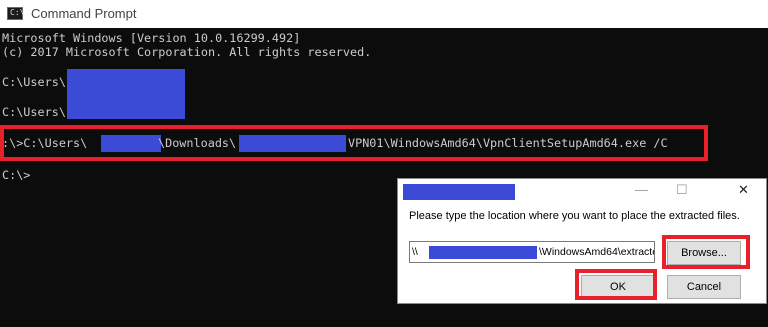  What do you see at coordinates (743, 190) in the screenshot?
I see `close-button: ✕` at bounding box center [743, 190].